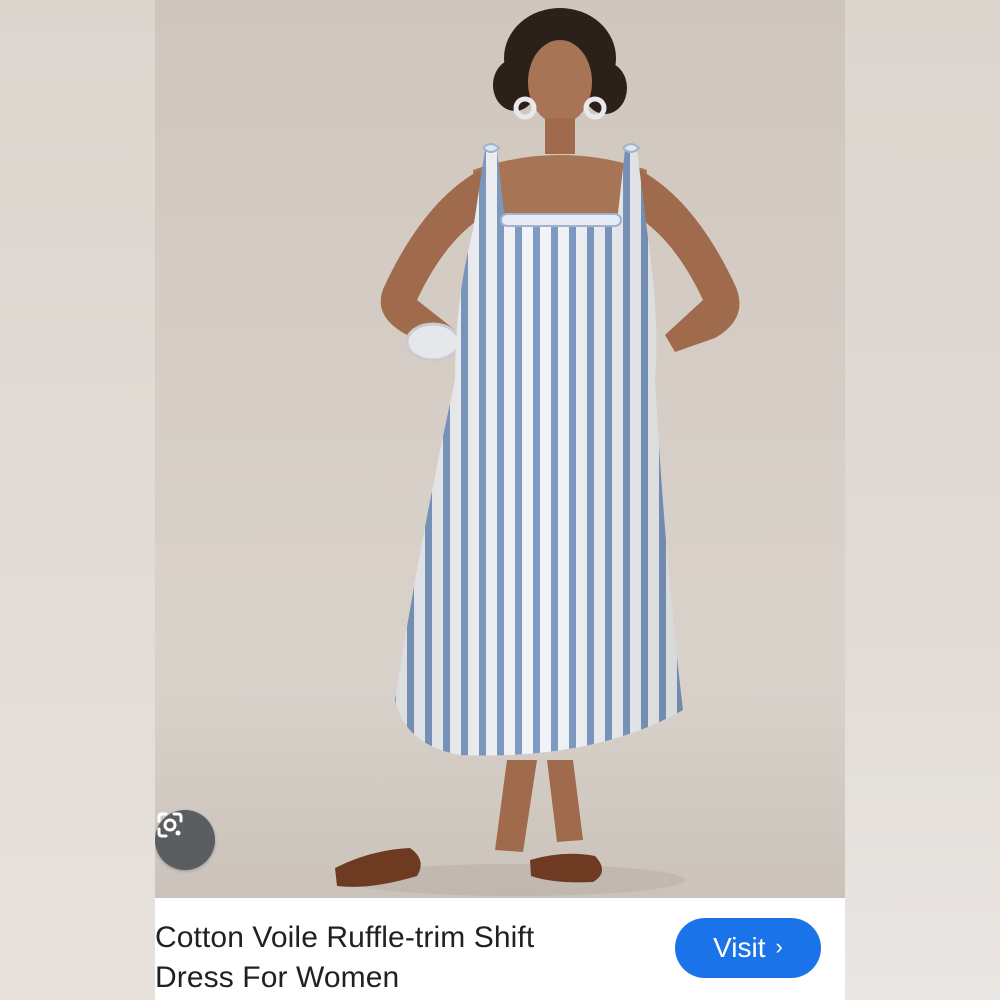  I want to click on leg-right, so click(565, 801).